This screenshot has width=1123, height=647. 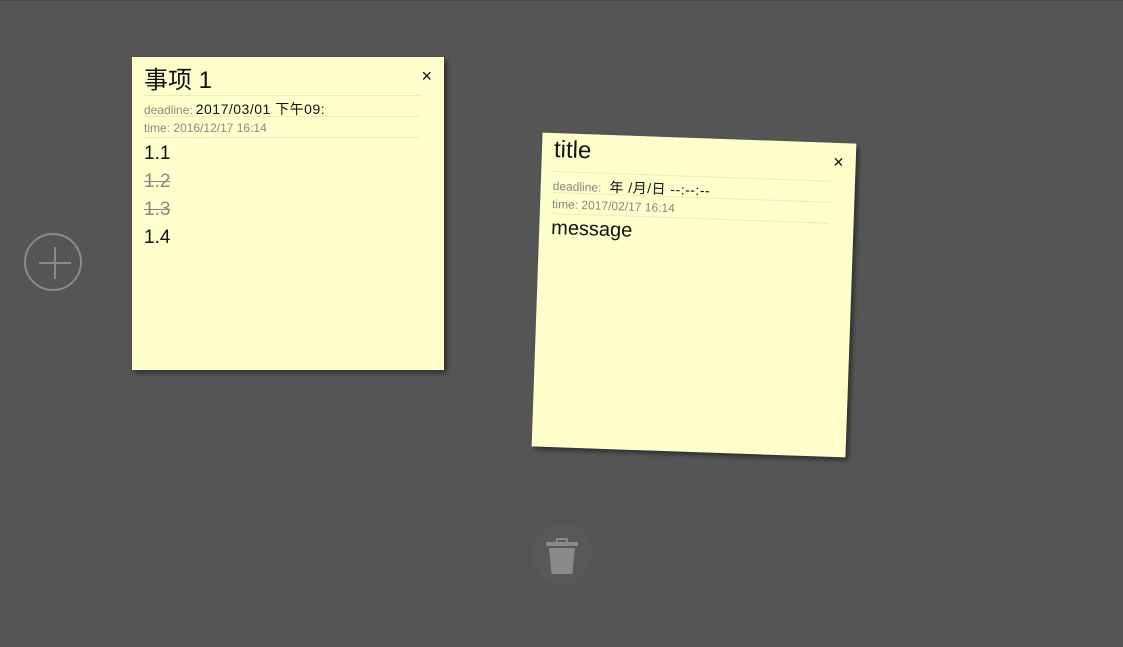 I want to click on divider, so click(x=282, y=137).